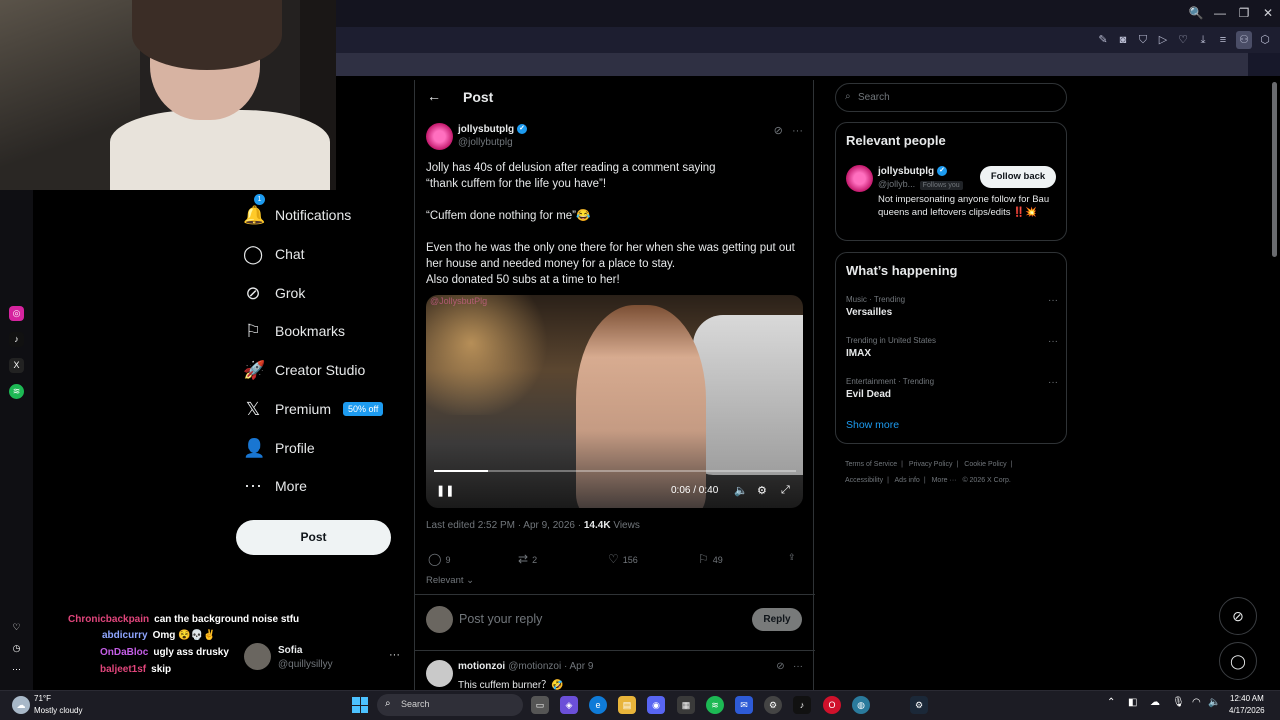 Image resolution: width=1280 pixels, height=720 pixels. What do you see at coordinates (16, 313) in the screenshot?
I see `instagram-icon: ◎` at bounding box center [16, 313].